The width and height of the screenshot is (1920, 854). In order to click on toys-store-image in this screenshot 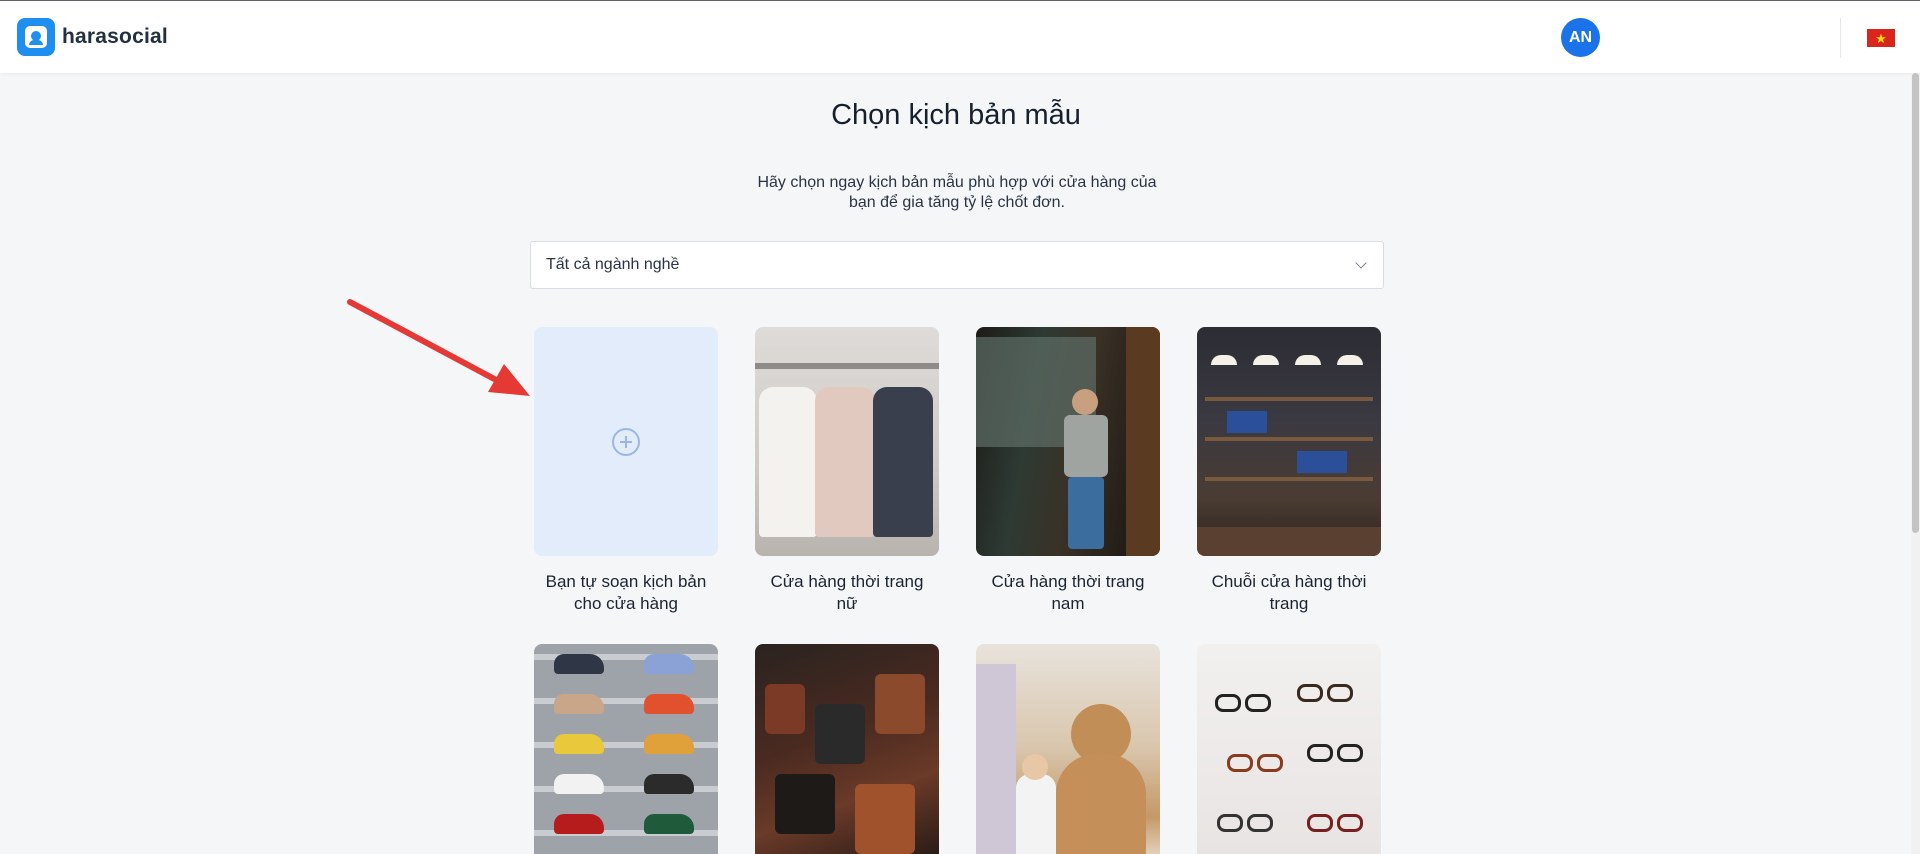, I will do `click(1068, 749)`.